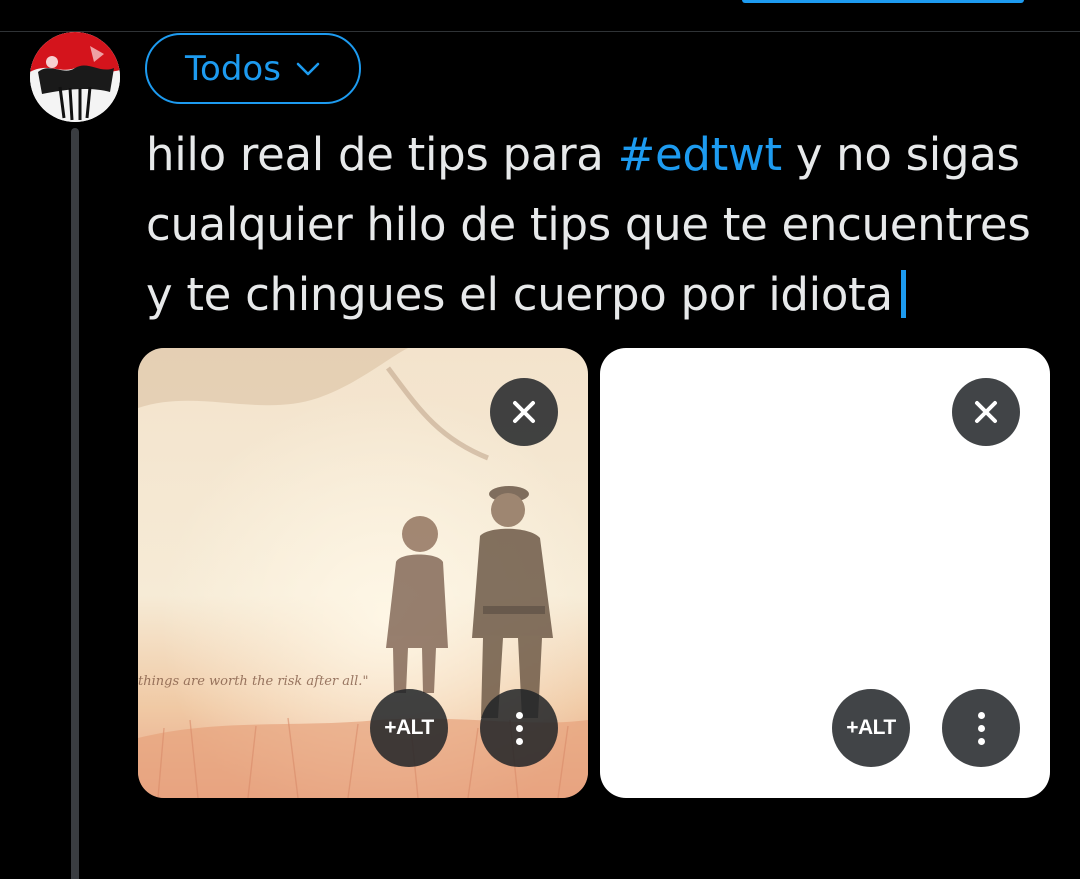 This screenshot has height=879, width=1080. What do you see at coordinates (540, 31) in the screenshot?
I see `header-divider` at bounding box center [540, 31].